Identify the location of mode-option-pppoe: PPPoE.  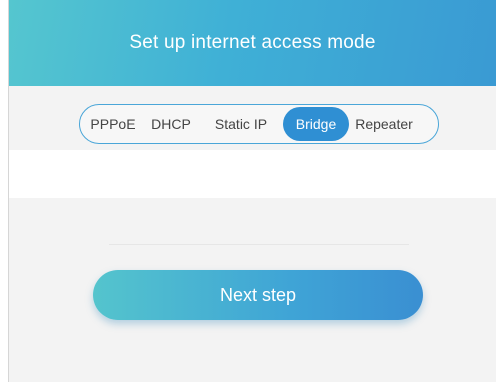
(113, 124).